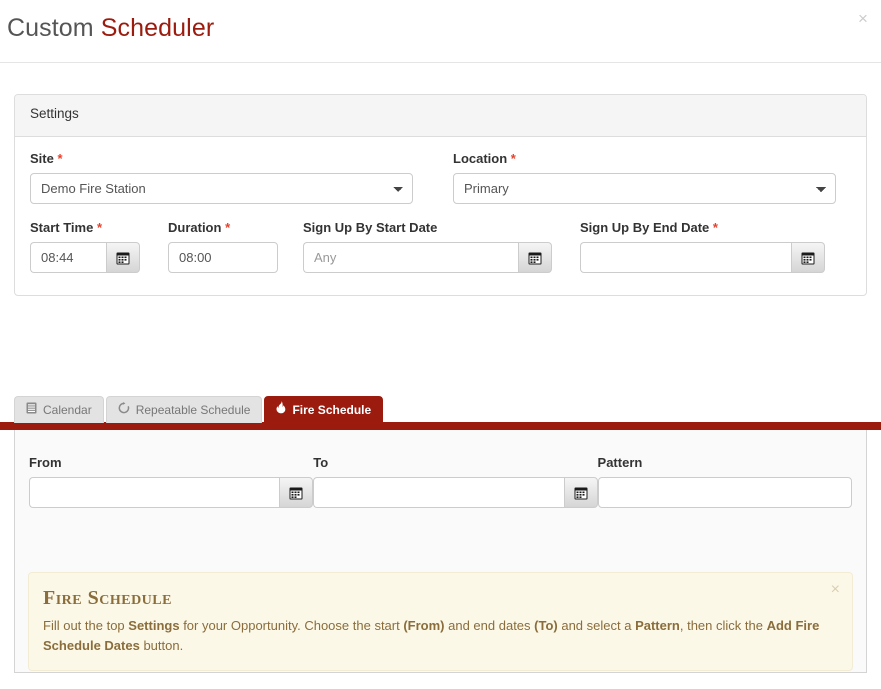  I want to click on pattern-input, so click(724, 492).